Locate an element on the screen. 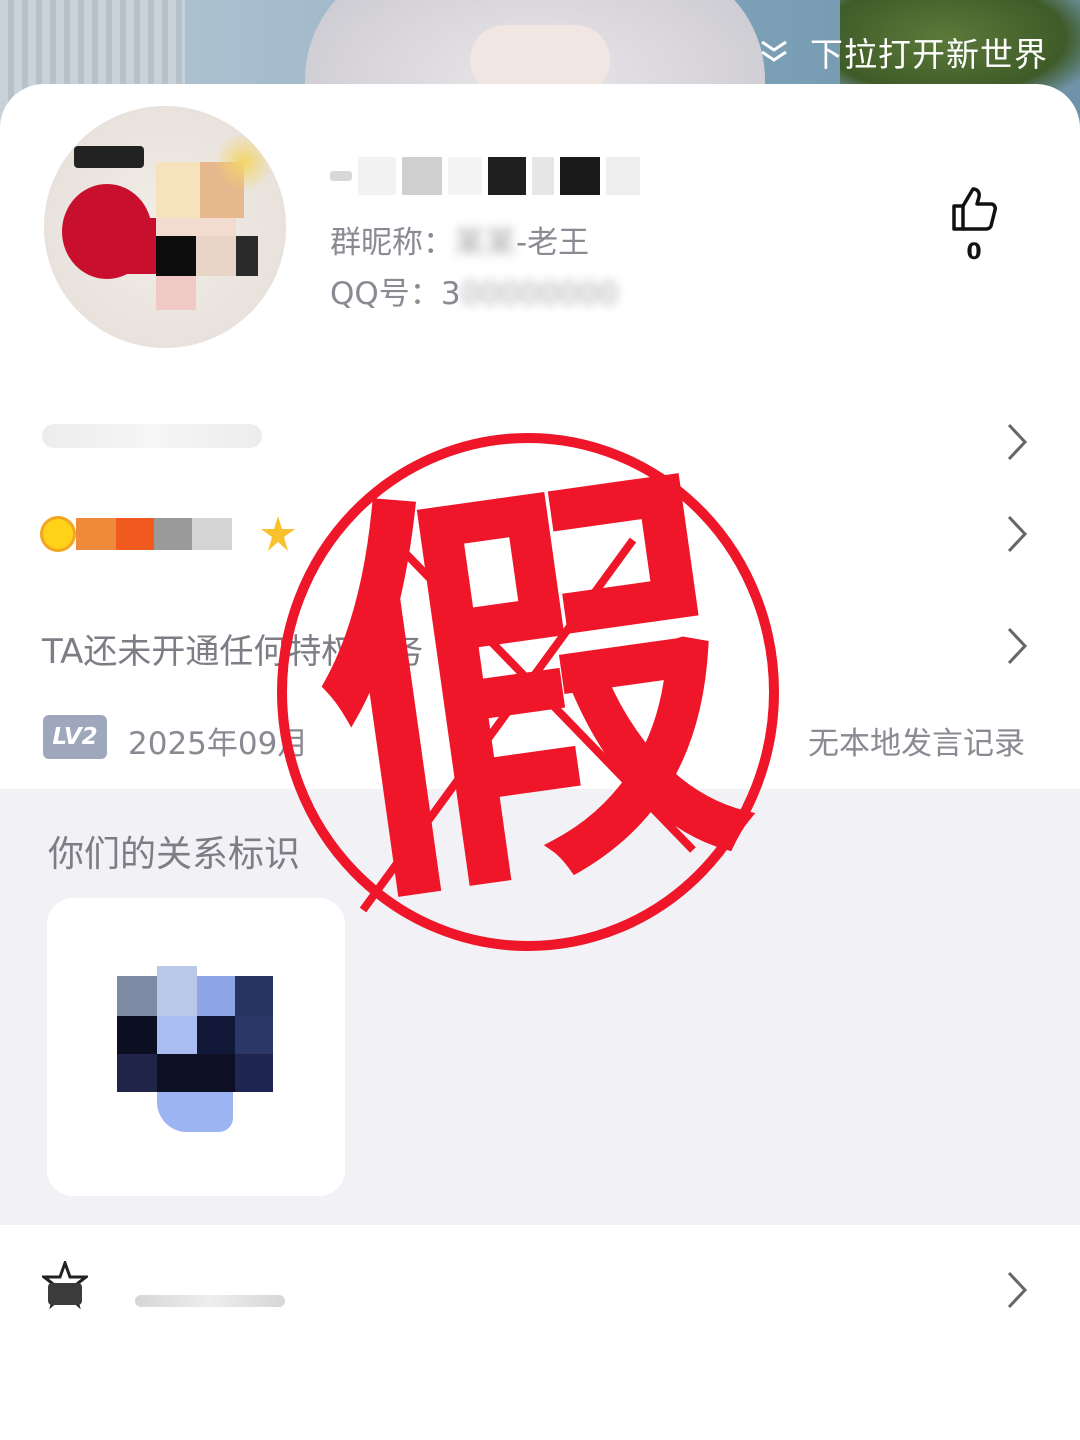 The width and height of the screenshot is (1080, 1440). pull-down-hint-text: 下拉打开新世界 is located at coordinates (929, 54).